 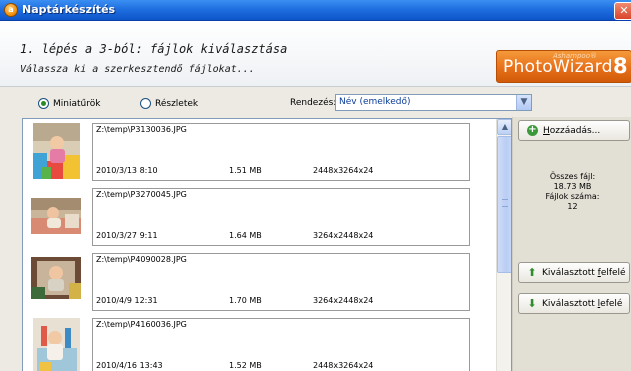 I want to click on radio-thumbnails: Miniatűrök, so click(x=69, y=103).